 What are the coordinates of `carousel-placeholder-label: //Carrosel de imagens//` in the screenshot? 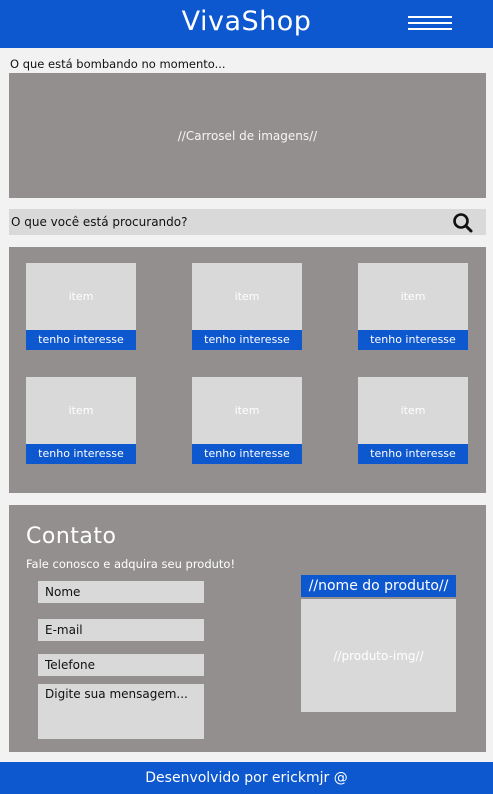 It's located at (247, 135).